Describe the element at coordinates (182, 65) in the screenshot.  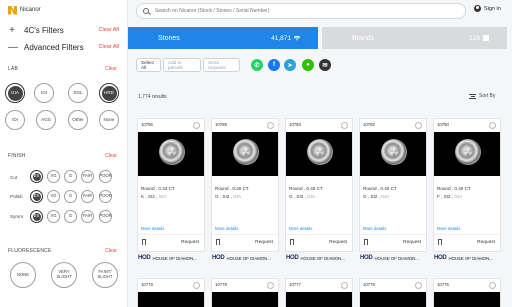
I see `add-to-parcels-button: Add to parcels` at that location.